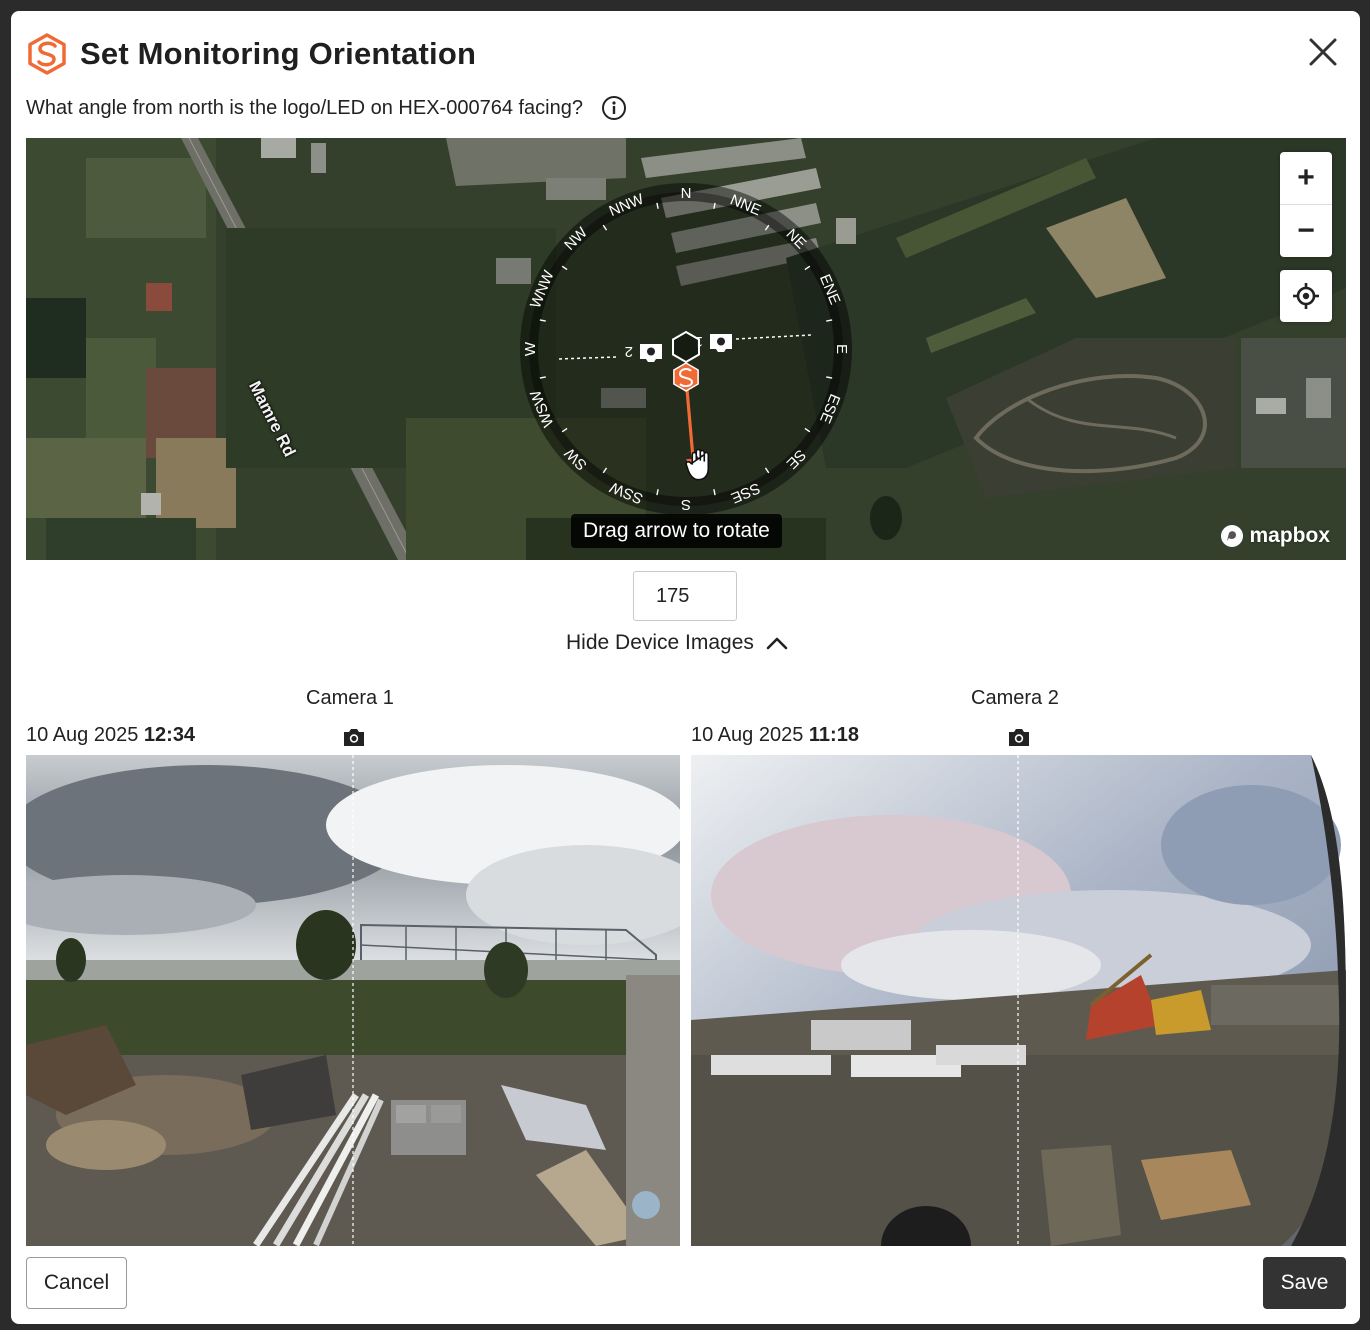 This screenshot has width=1370, height=1330. I want to click on compass-label-w: W, so click(530, 348).